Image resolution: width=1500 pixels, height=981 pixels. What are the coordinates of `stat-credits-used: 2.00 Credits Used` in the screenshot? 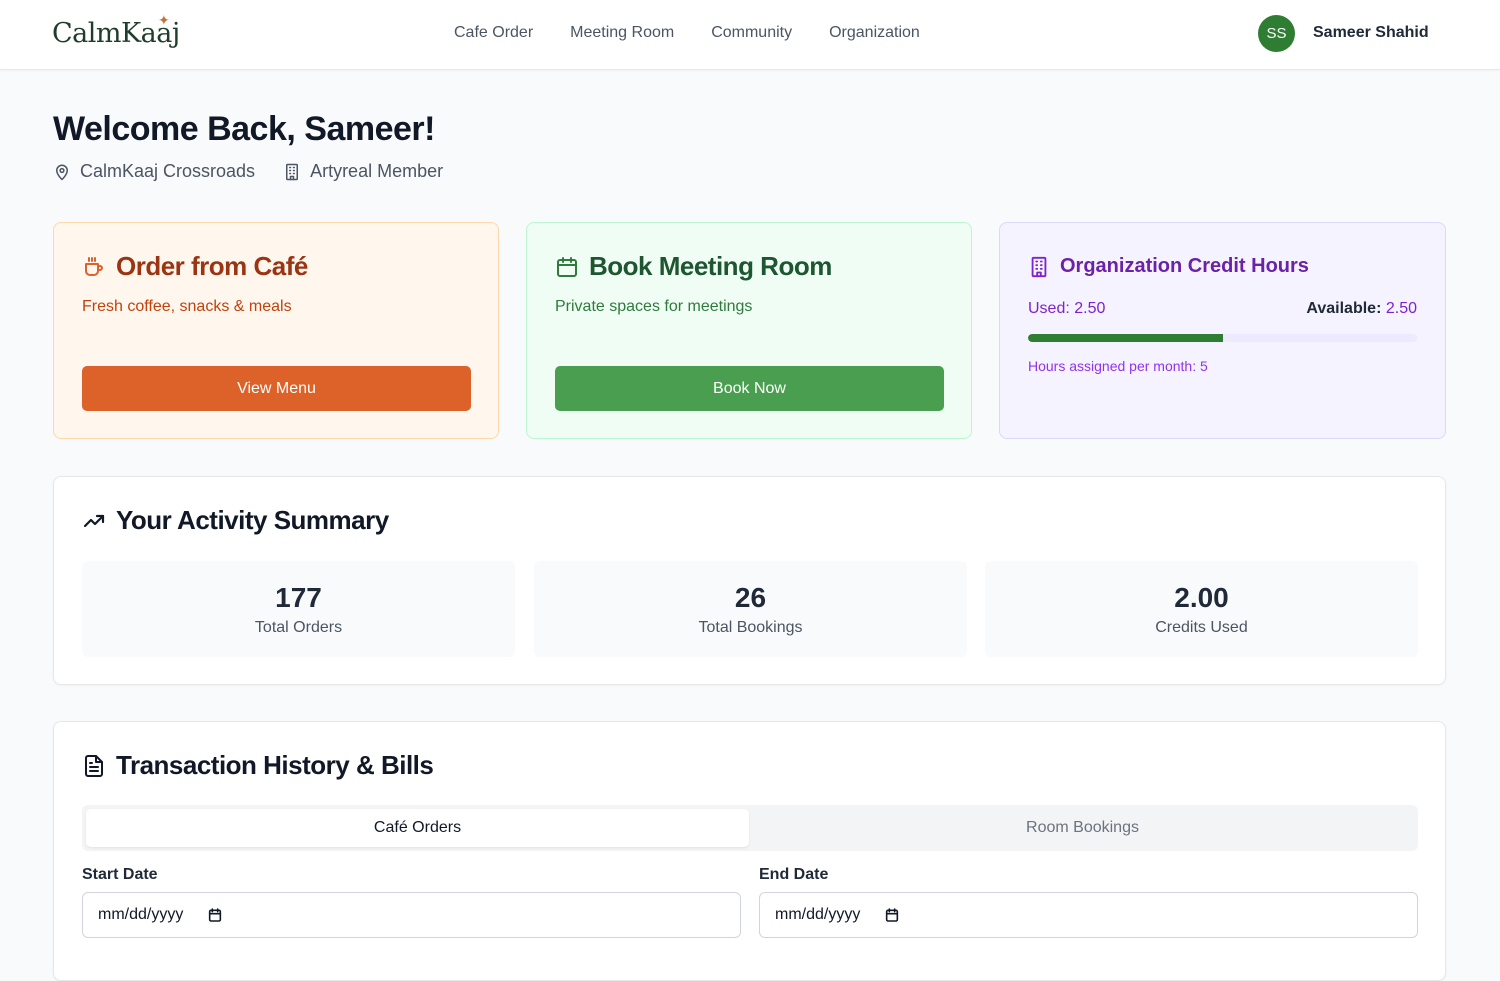 It's located at (1201, 609).